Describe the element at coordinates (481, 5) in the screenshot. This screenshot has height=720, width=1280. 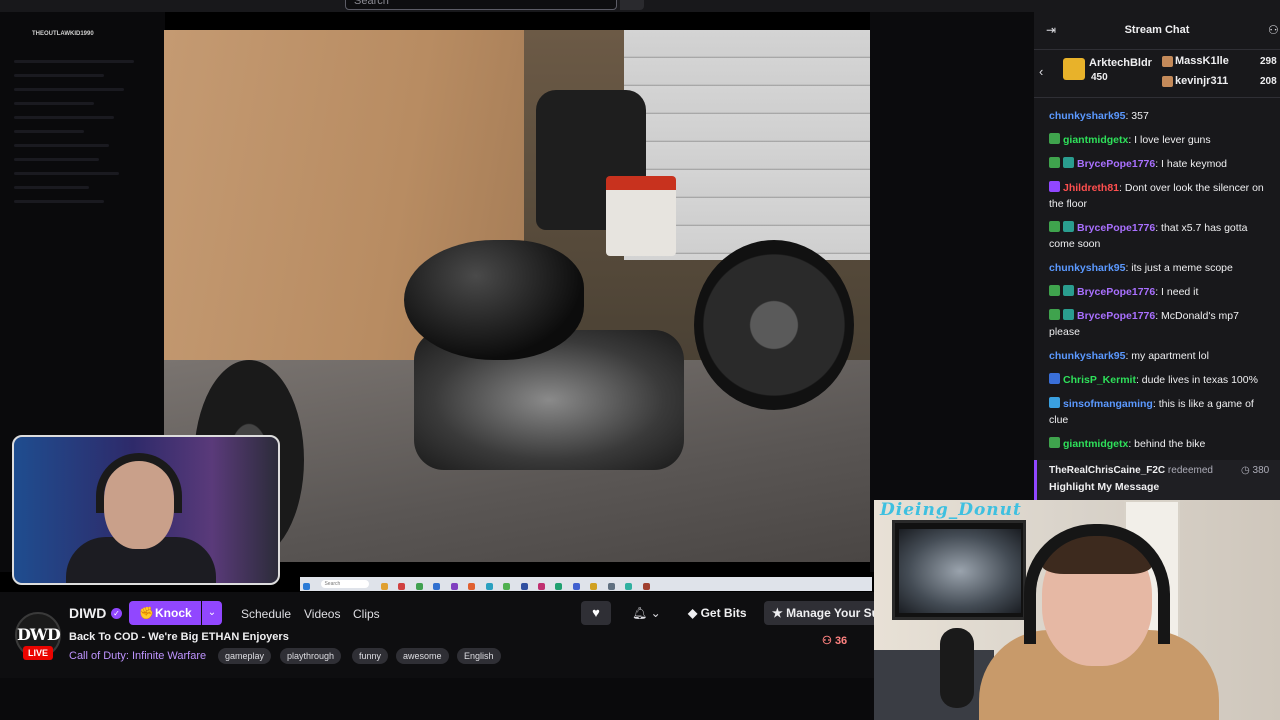
I see `search-input: Search` at that location.